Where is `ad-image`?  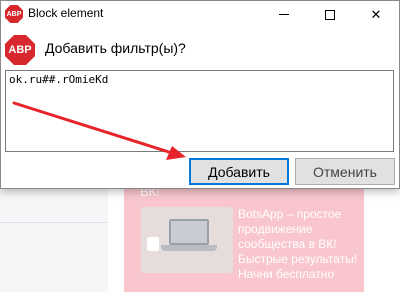
ad-image is located at coordinates (187, 240).